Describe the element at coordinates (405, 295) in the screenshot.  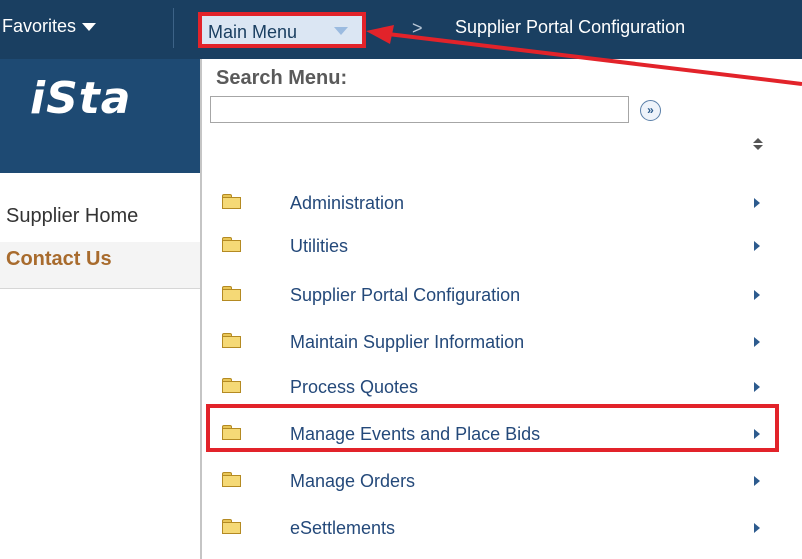
I see `menu-item-label: Supplier Portal Configuration` at that location.